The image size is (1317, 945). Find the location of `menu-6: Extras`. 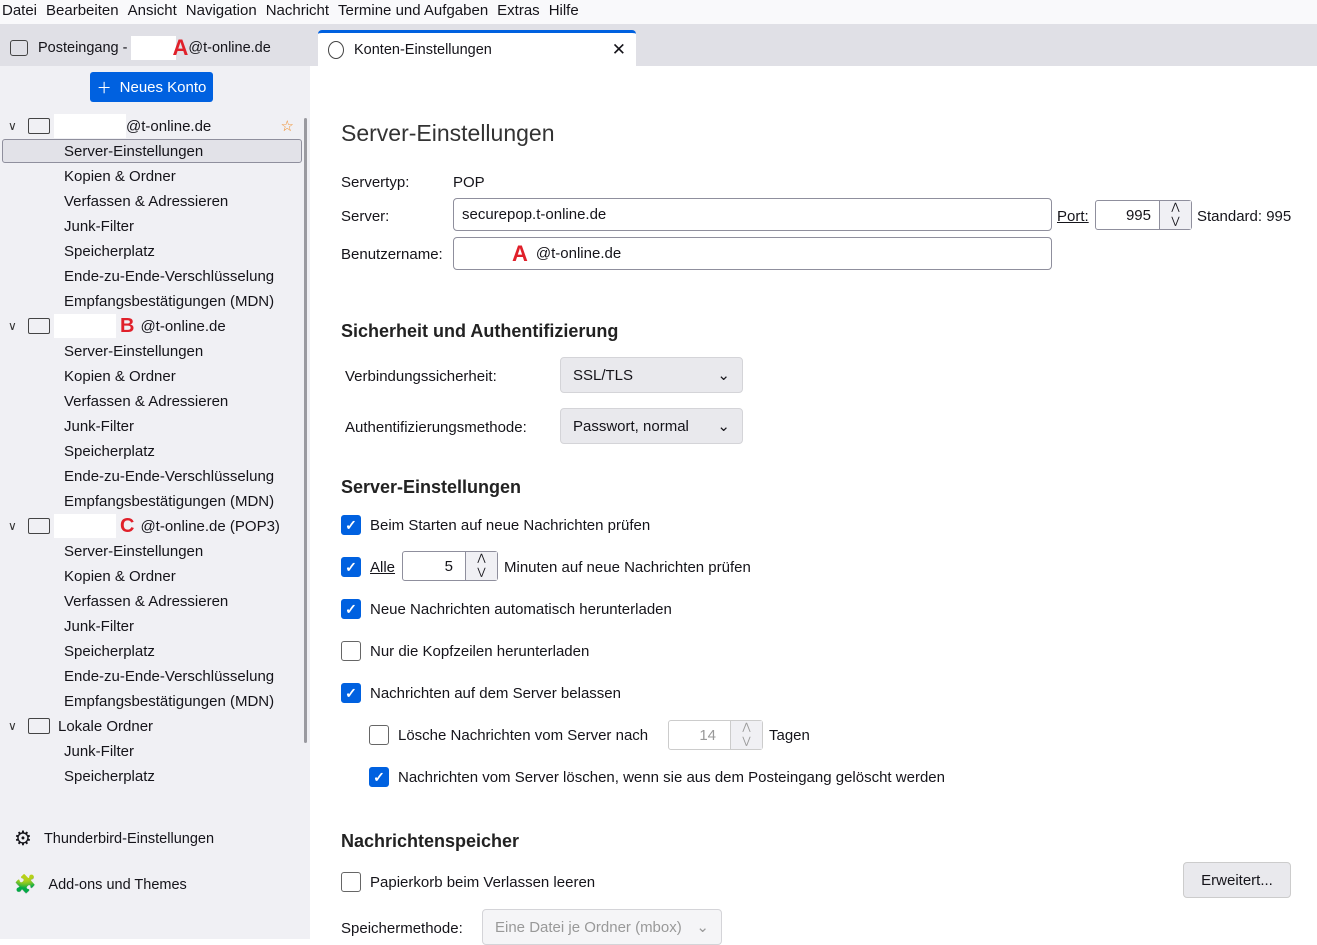

menu-6: Extras is located at coordinates (521, 12).